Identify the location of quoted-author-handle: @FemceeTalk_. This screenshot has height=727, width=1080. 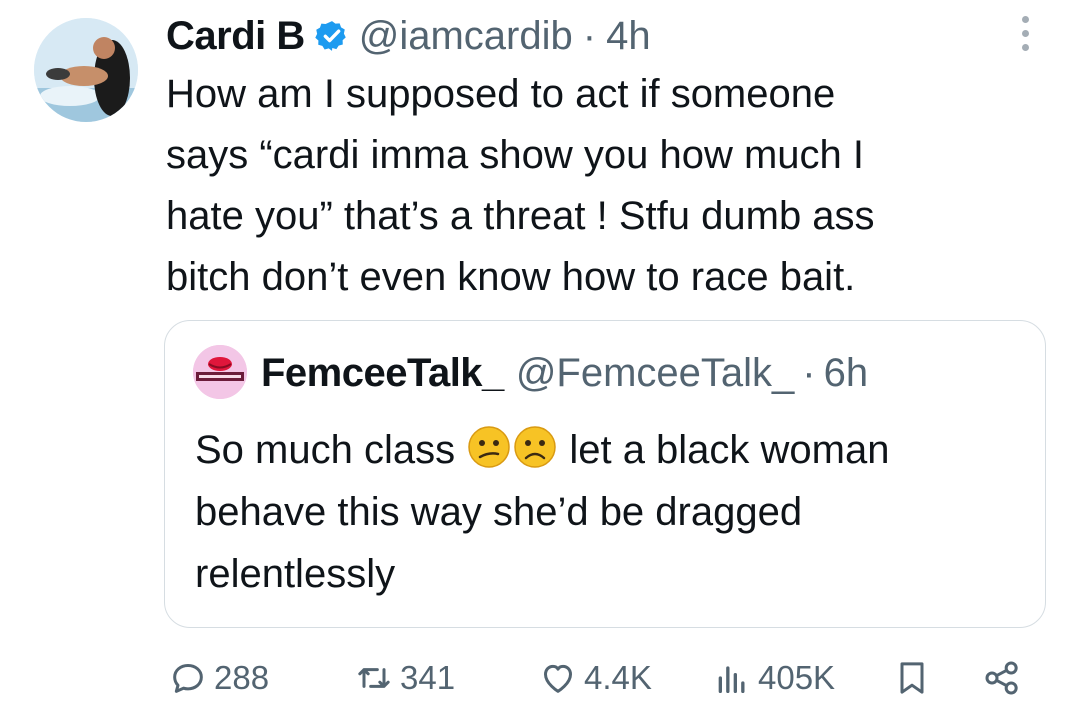
(655, 373).